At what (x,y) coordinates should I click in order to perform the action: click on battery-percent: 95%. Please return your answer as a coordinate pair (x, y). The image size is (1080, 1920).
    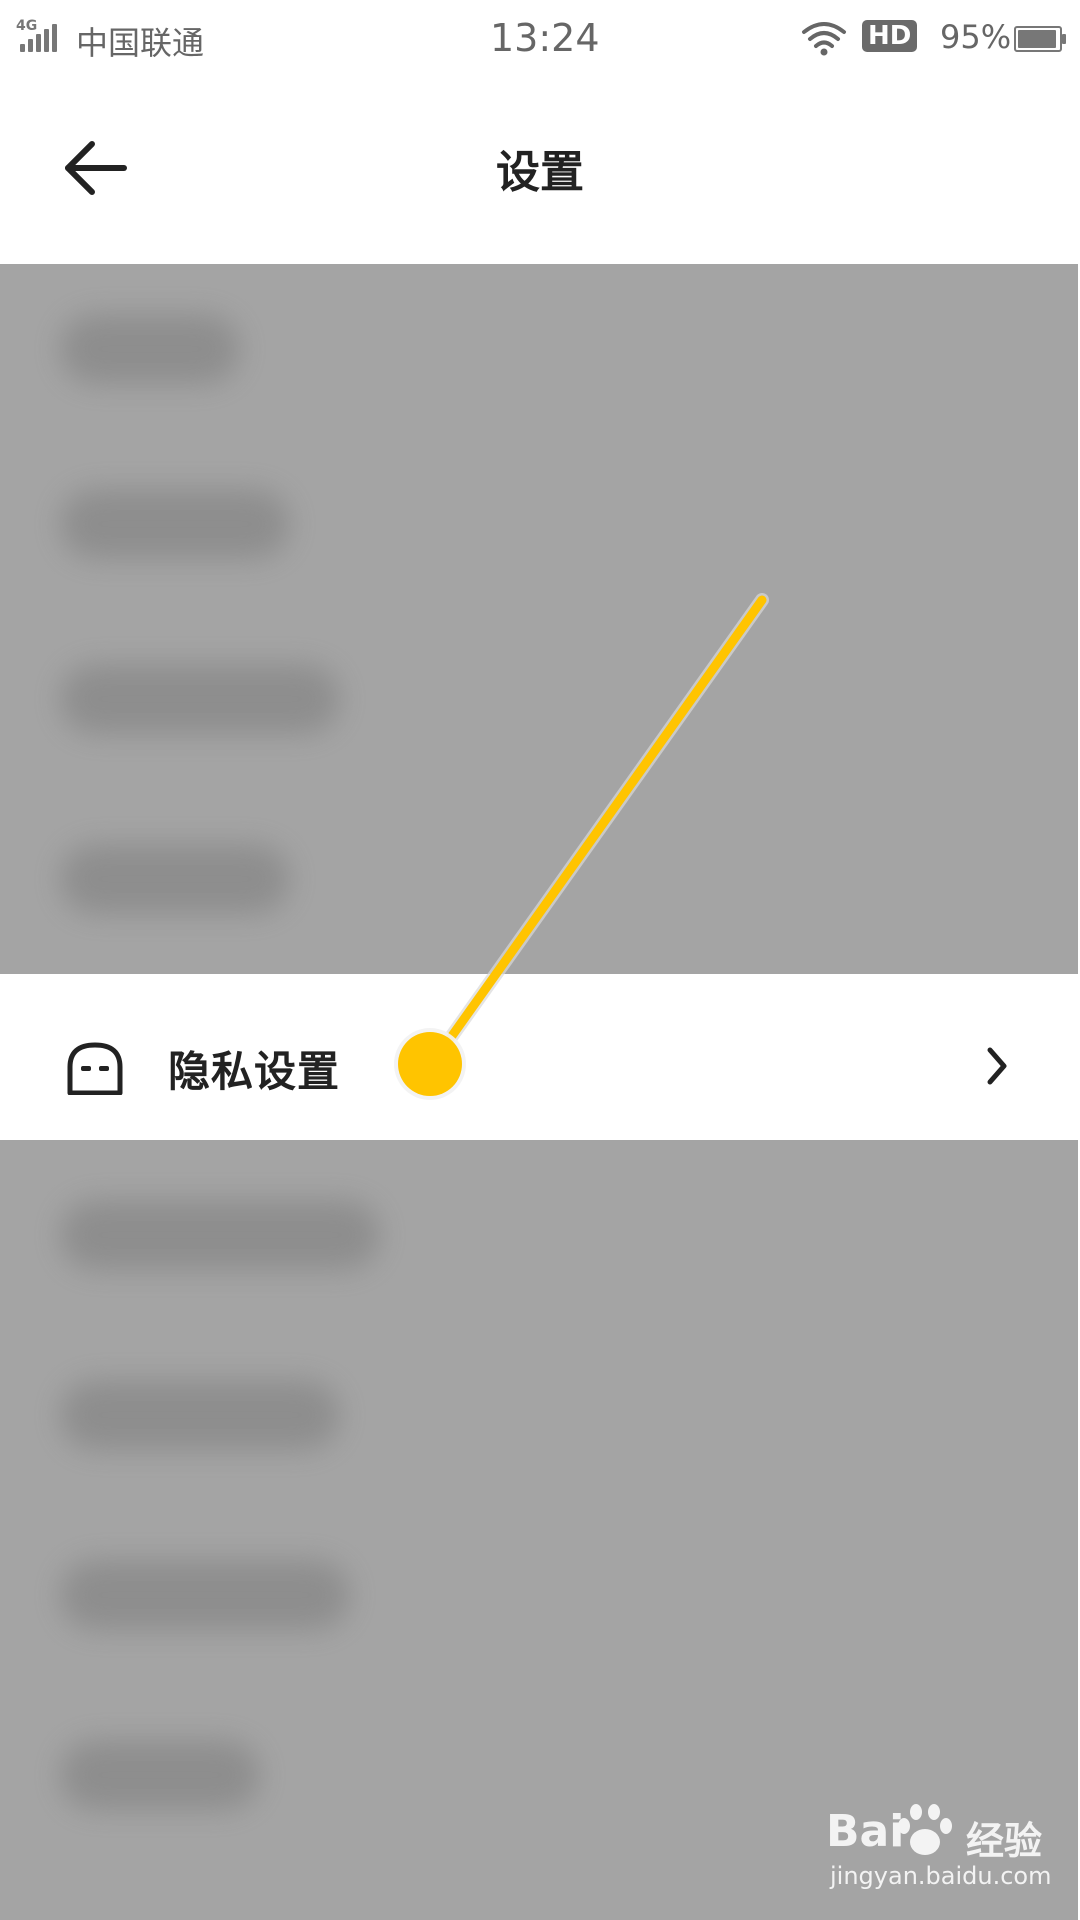
    Looking at the image, I should click on (976, 37).